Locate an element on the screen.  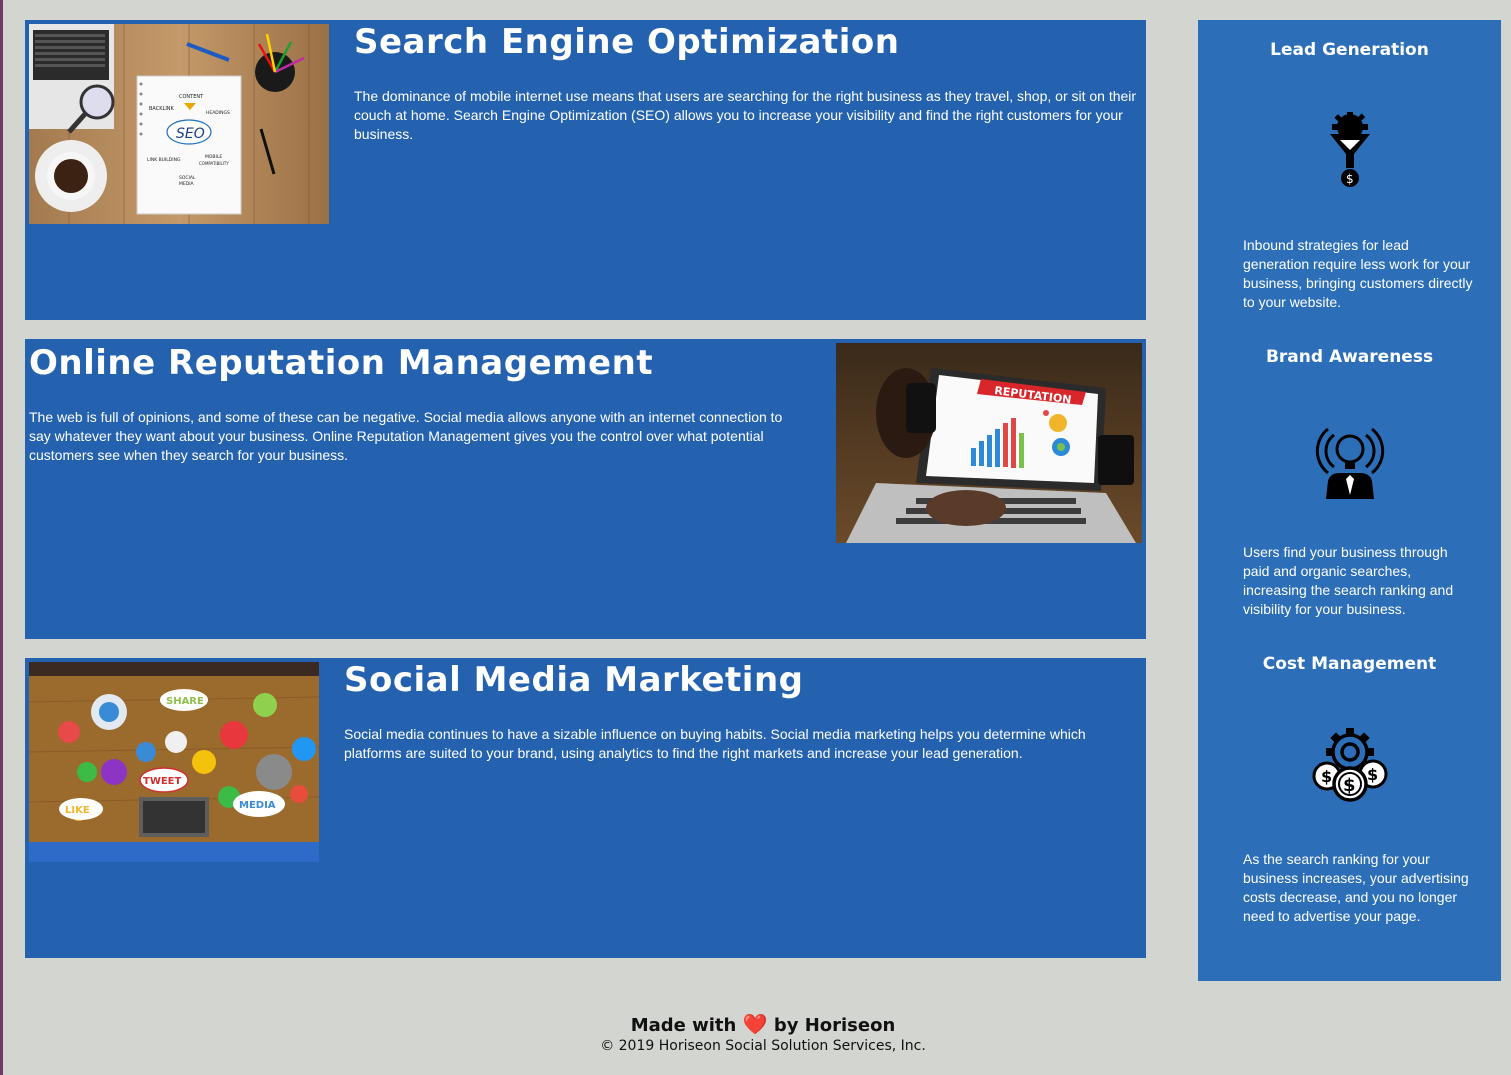
svg-text: BACKLINK is located at coordinates (162, 109).